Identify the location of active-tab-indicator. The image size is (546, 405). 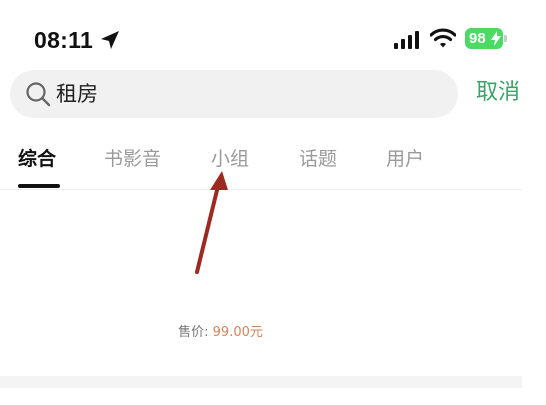
(39, 186).